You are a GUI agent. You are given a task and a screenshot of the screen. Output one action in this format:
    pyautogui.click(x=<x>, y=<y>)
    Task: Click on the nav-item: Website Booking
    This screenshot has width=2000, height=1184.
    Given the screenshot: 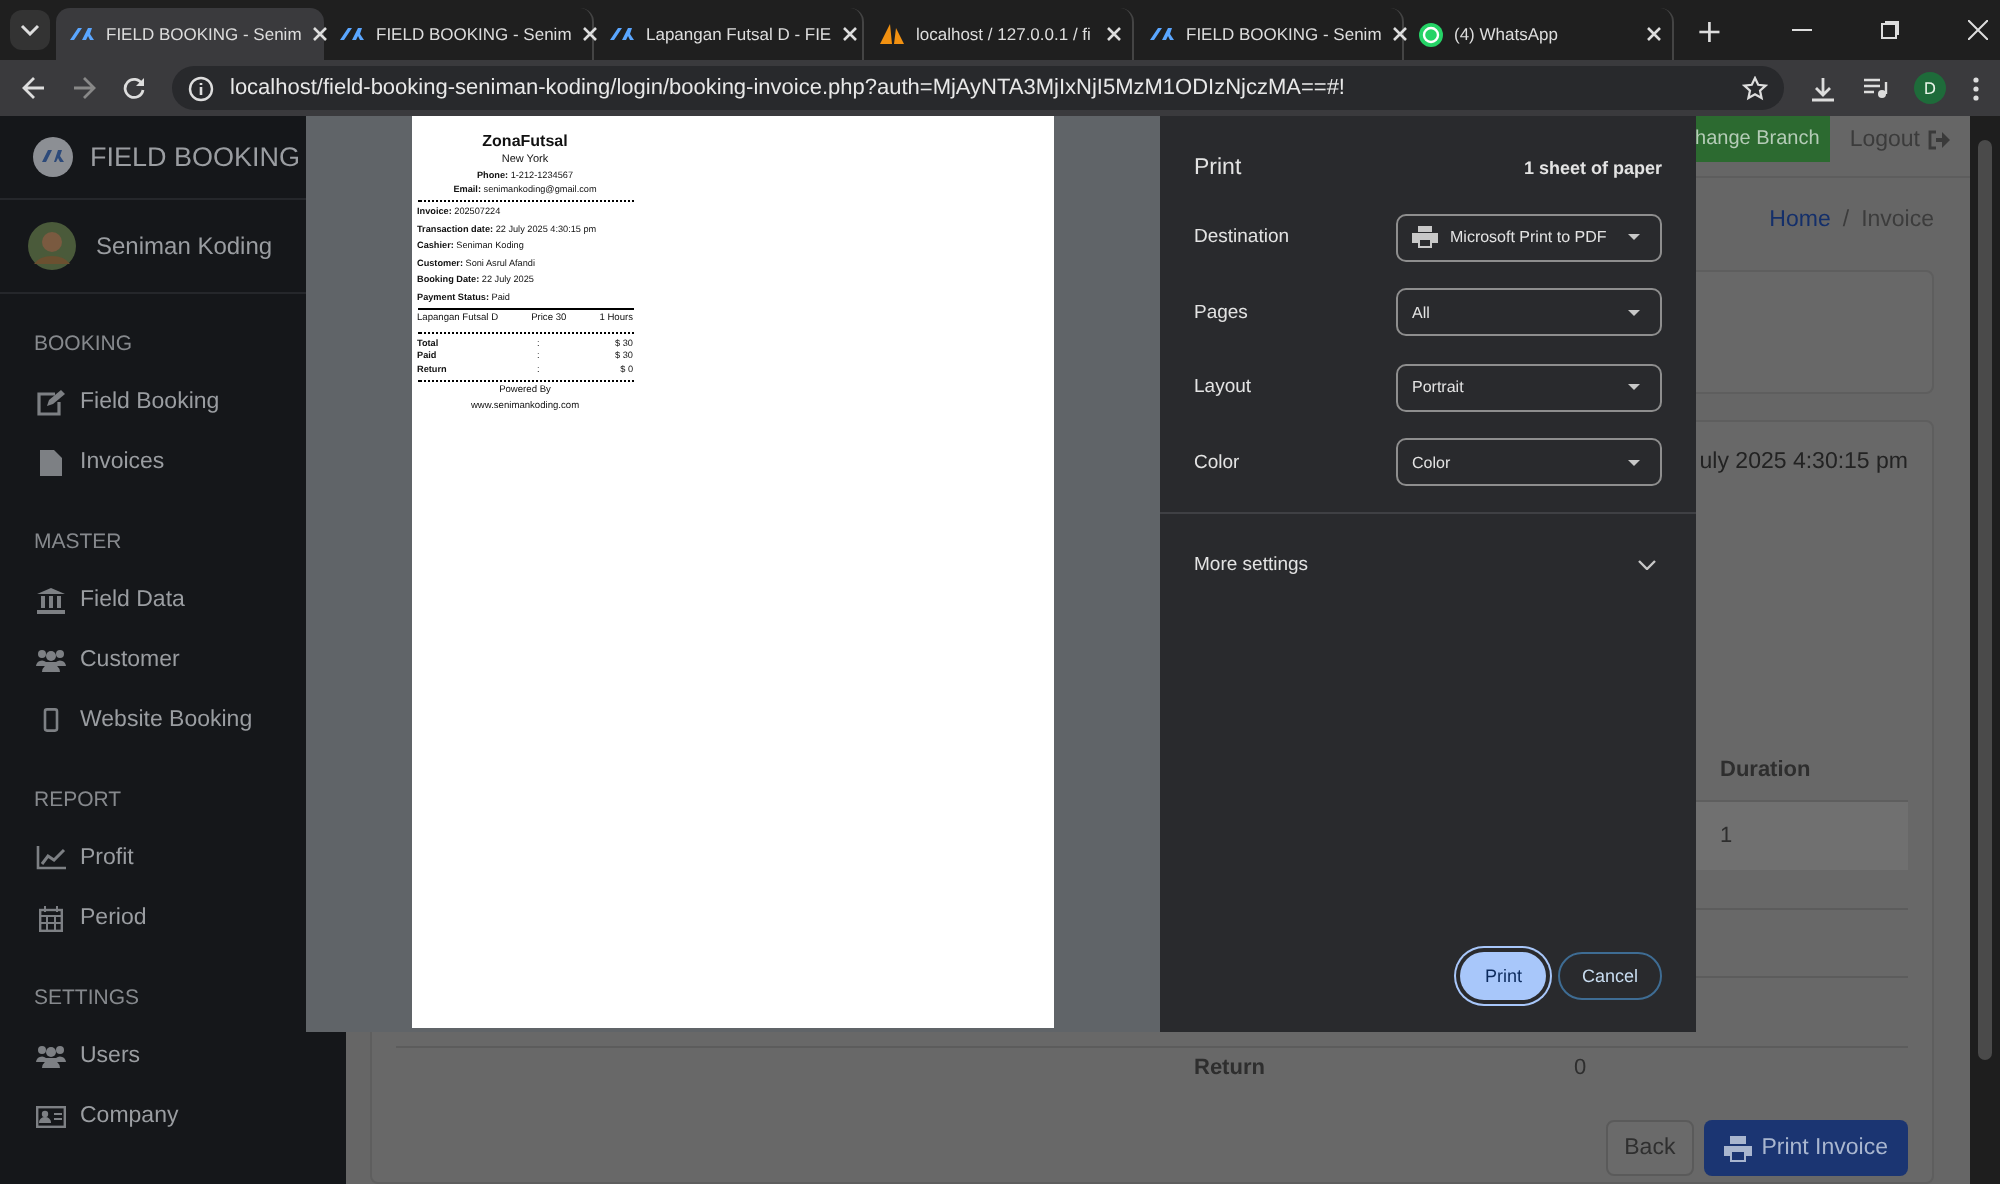 What is the action you would take?
    pyautogui.click(x=145, y=720)
    